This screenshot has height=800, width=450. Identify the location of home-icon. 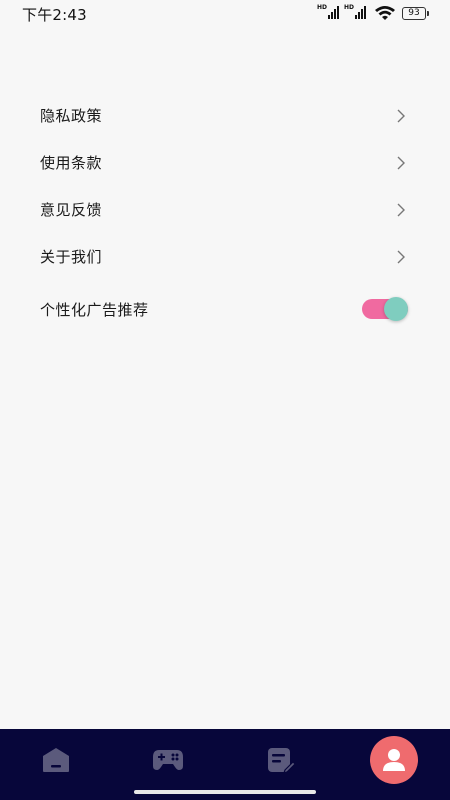
(56, 760).